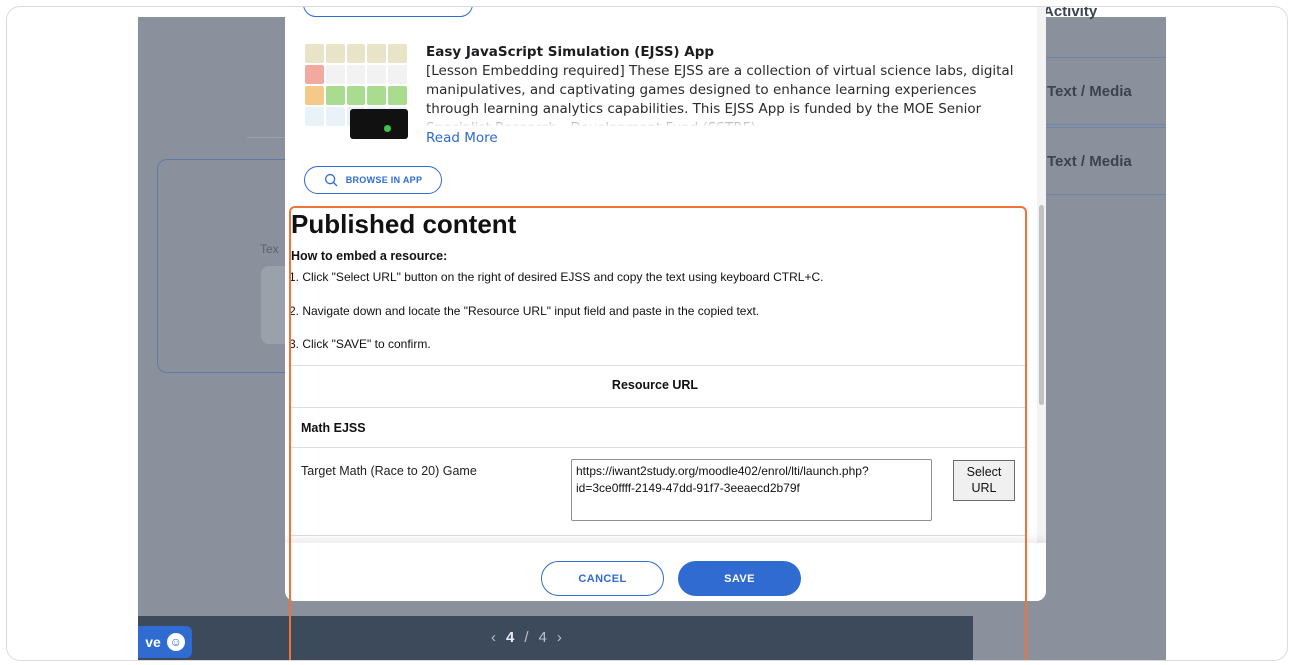 This screenshot has height=665, width=1294. What do you see at coordinates (493, 637) in the screenshot?
I see `chevron-left-icon: ‹` at bounding box center [493, 637].